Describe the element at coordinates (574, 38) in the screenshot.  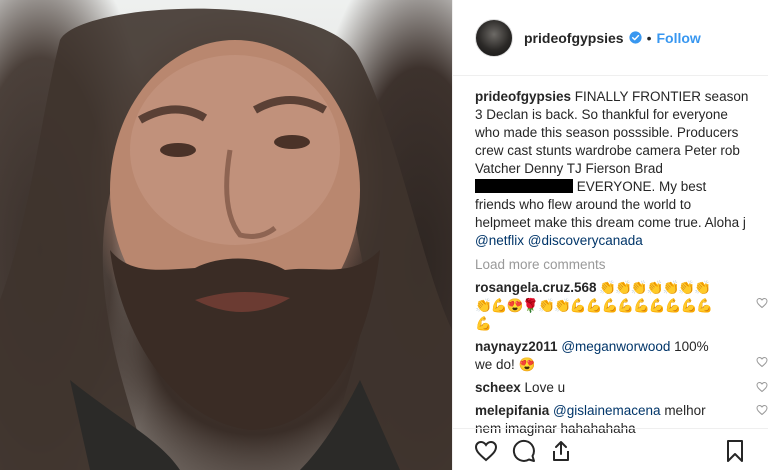
I see `header-username: prideofgypsies` at that location.